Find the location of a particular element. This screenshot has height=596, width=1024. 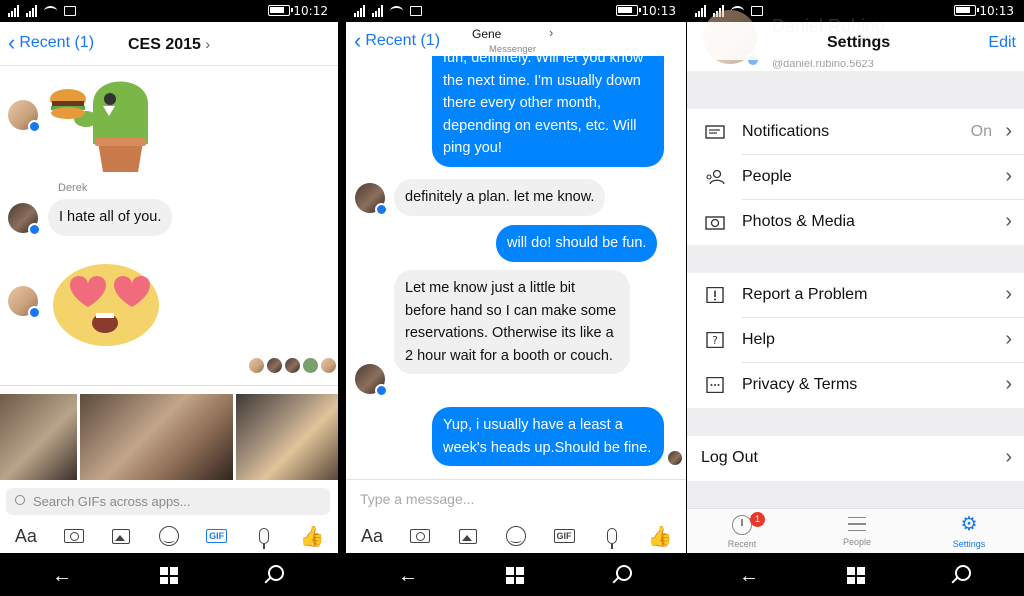

sender-name: Derek is located at coordinates (73, 188).